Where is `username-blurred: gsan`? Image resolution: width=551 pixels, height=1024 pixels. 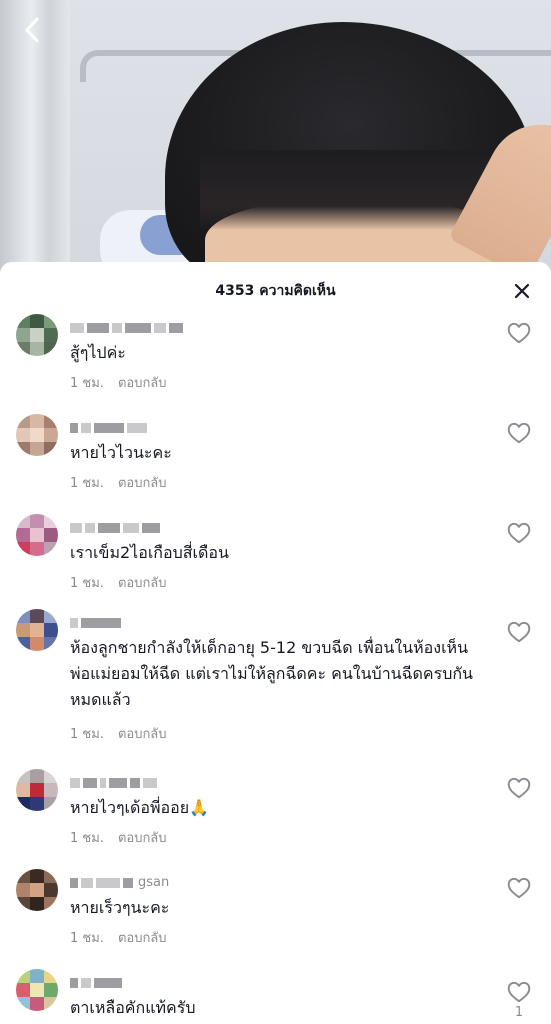
username-blurred: gsan is located at coordinates (119, 881).